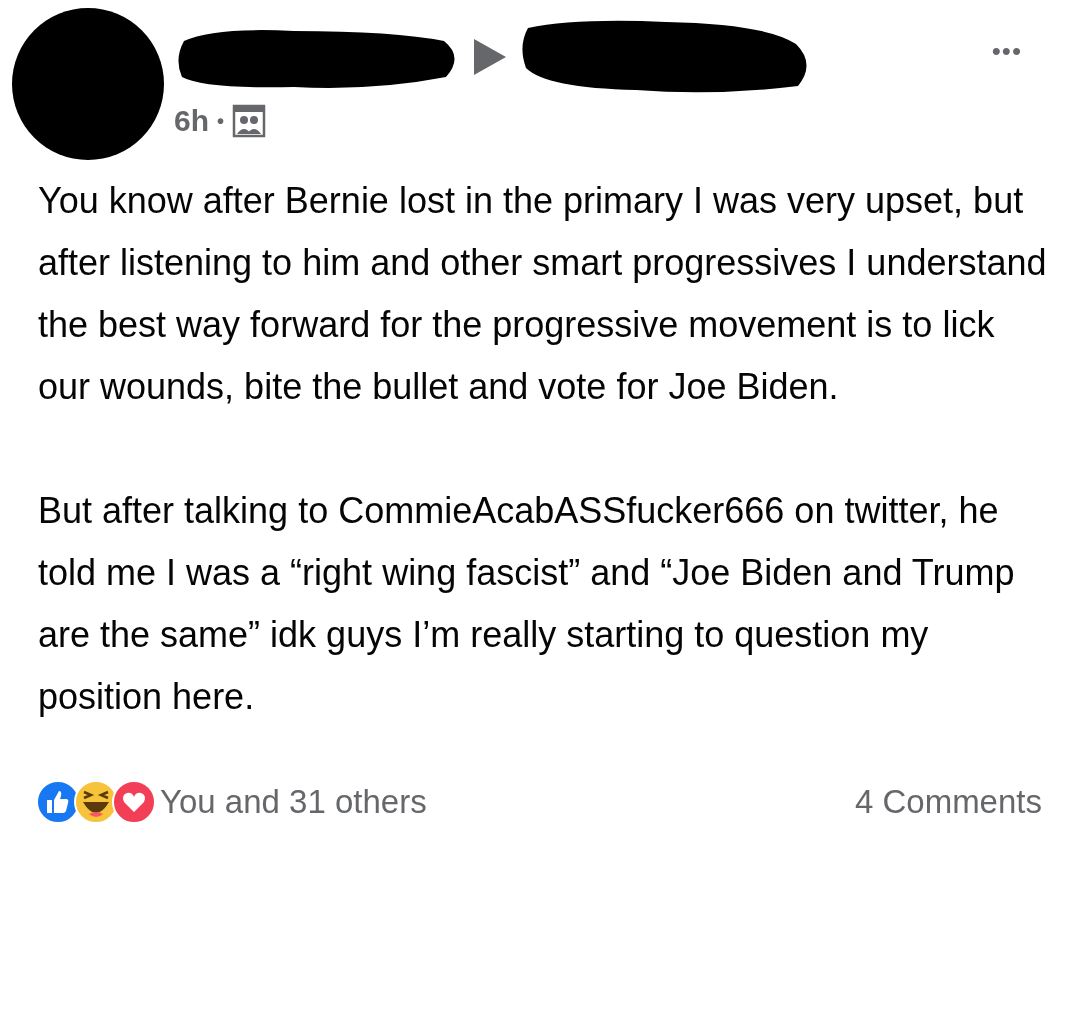 The image size is (1080, 1036). Describe the element at coordinates (293, 802) in the screenshot. I see `reaction-summary: You and 31 others` at that location.